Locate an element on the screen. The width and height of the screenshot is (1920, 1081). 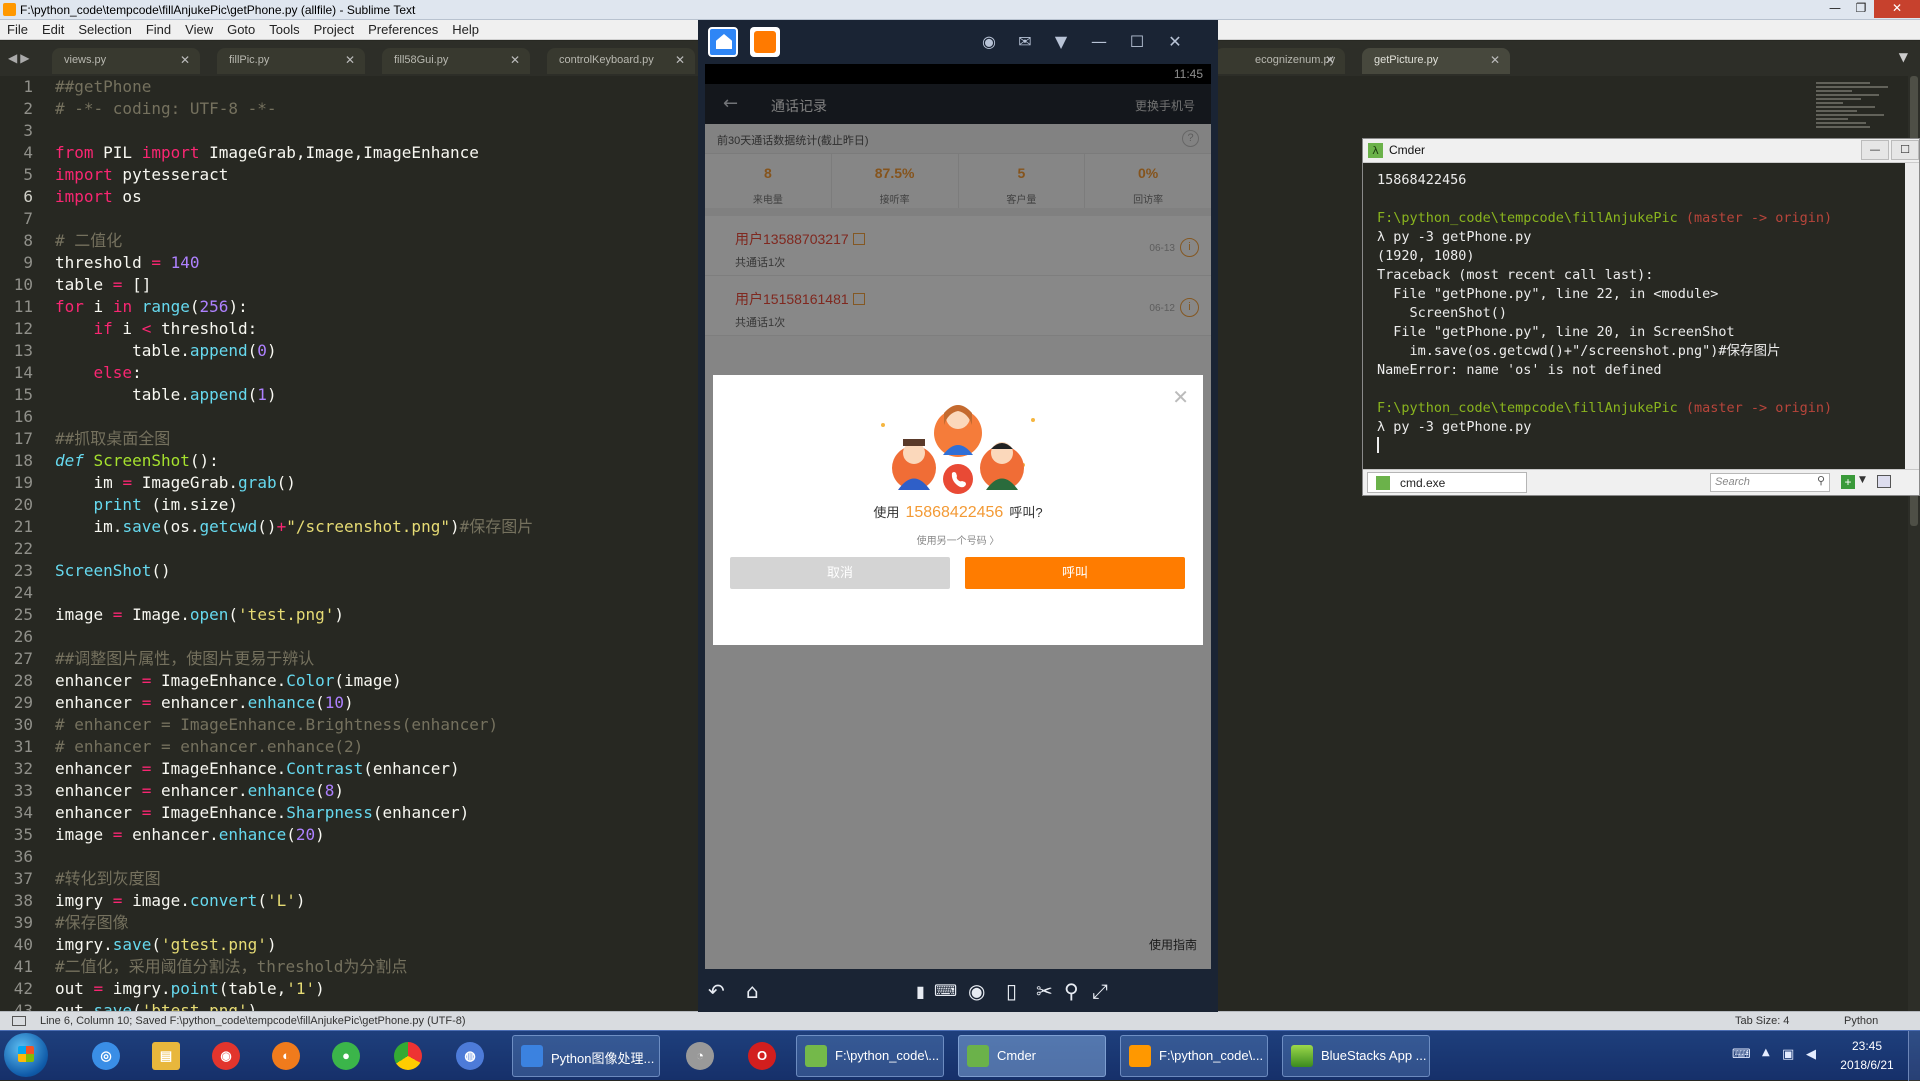
network-icon: ▣ is located at coordinates (1788, 1054).